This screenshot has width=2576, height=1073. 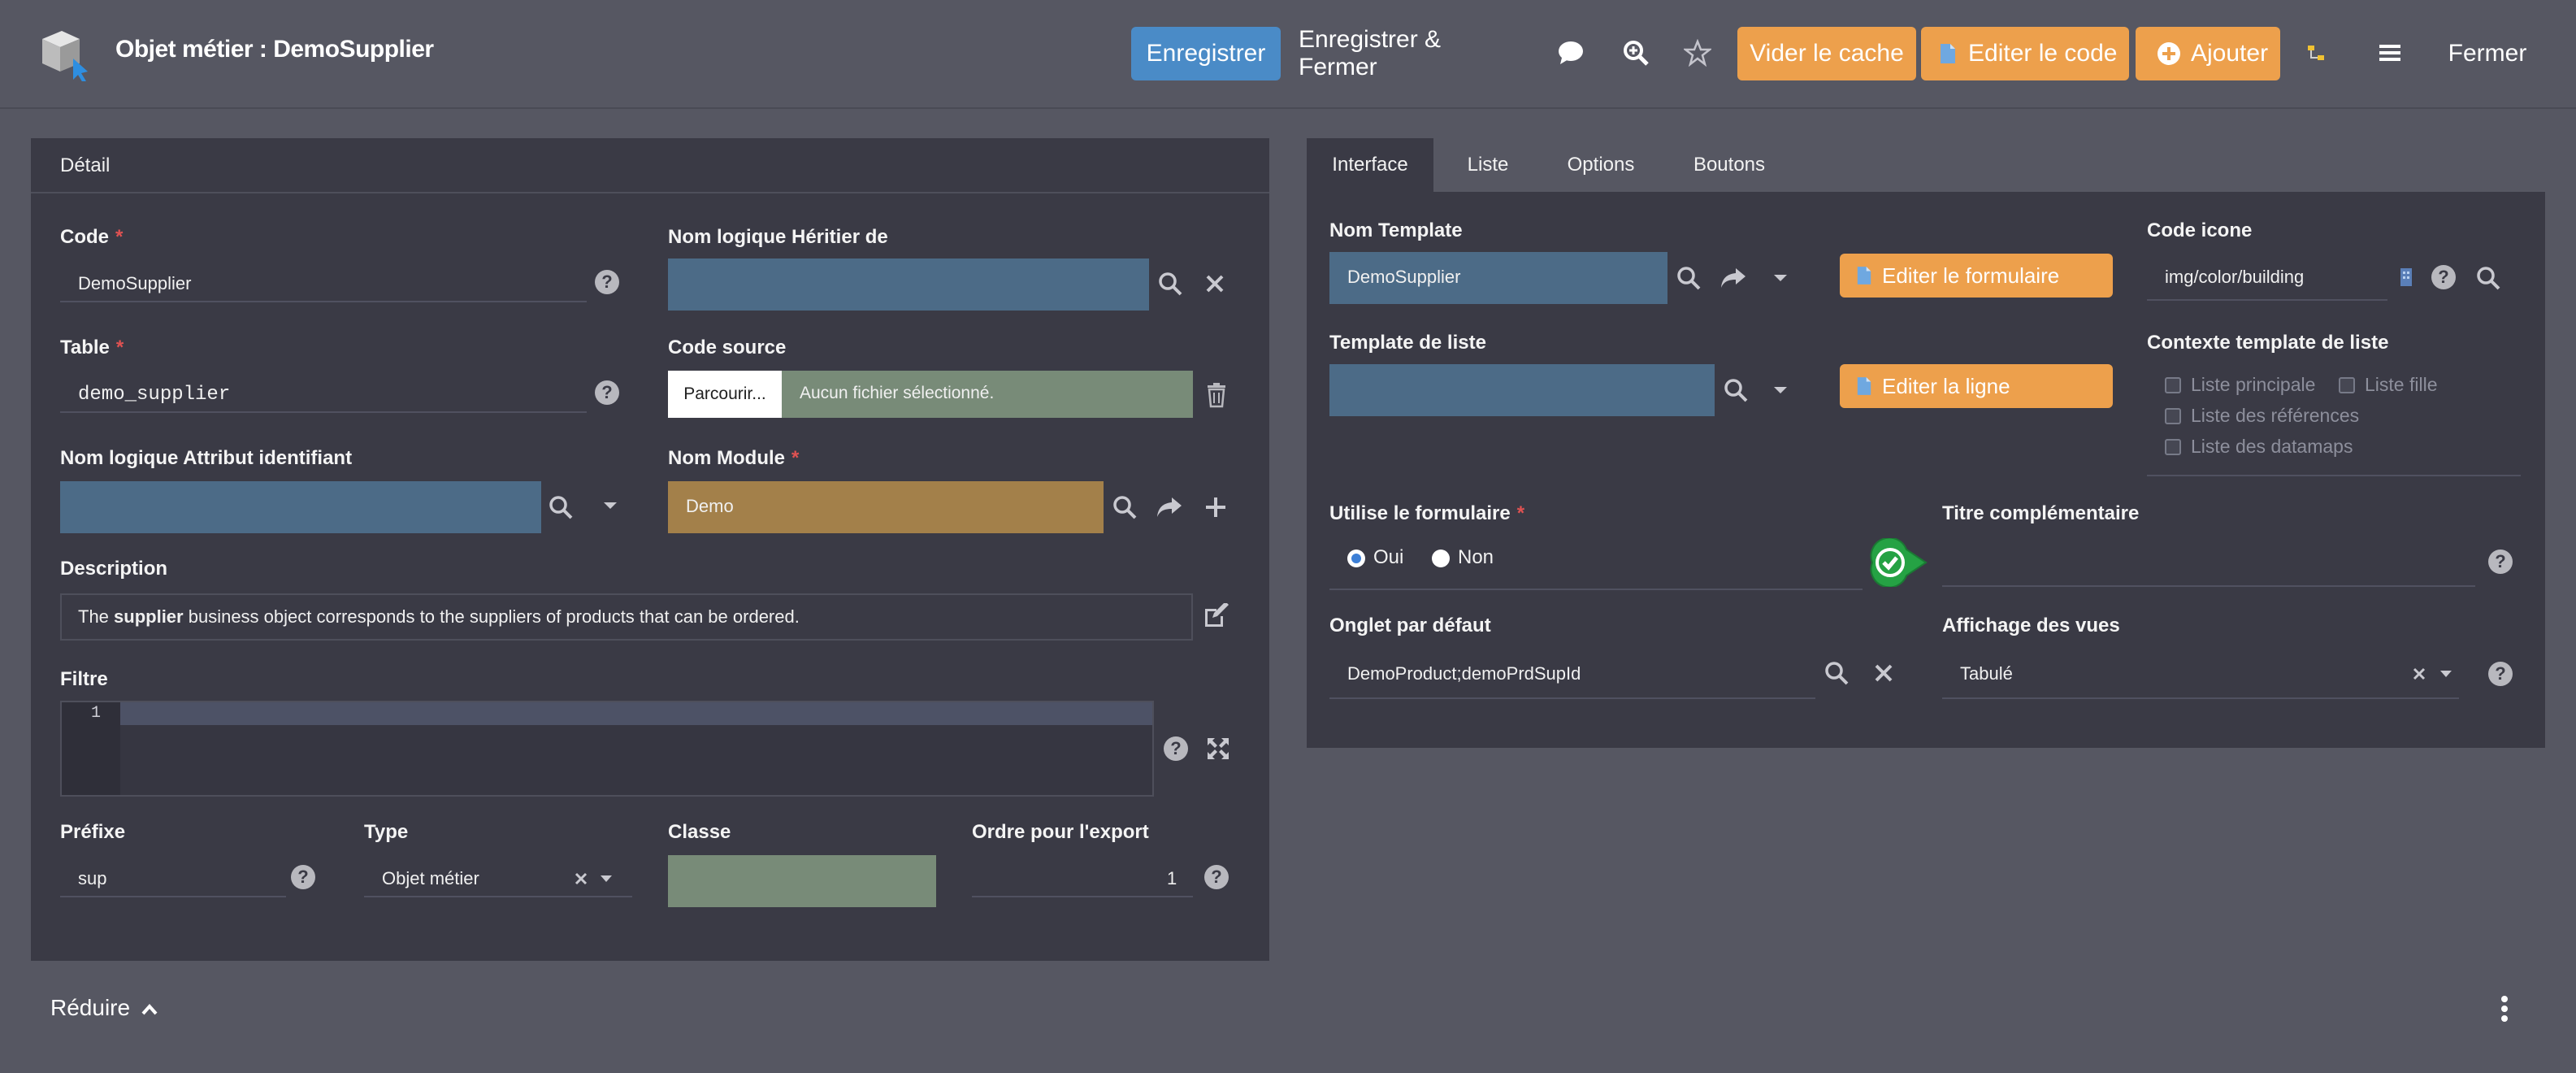 I want to click on type-value: Objet métier, so click(x=431, y=878).